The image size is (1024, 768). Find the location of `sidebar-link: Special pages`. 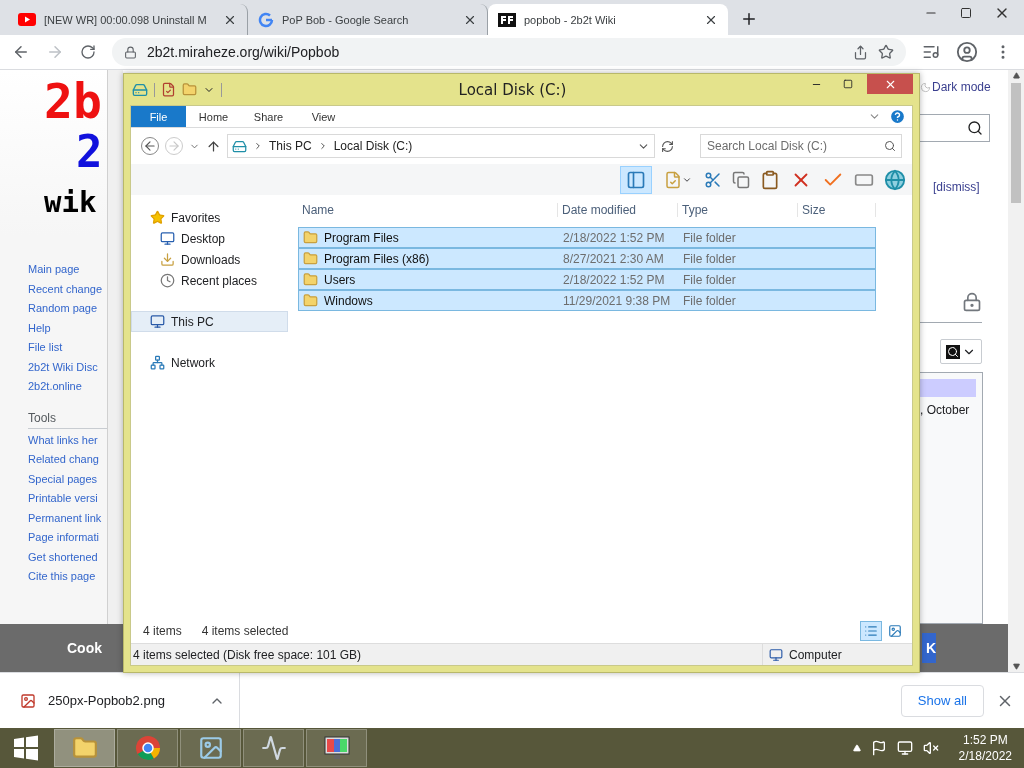

sidebar-link: Special pages is located at coordinates (67, 479).